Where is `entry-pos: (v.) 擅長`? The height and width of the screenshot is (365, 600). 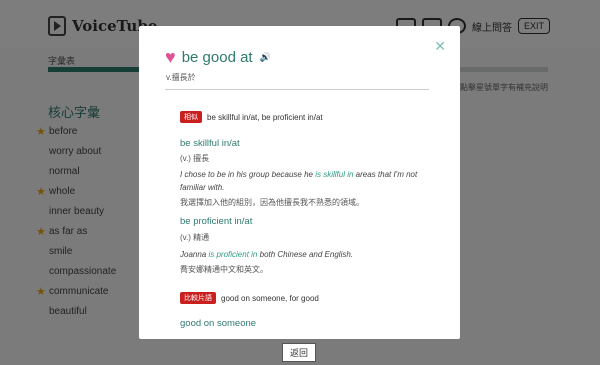 entry-pos: (v.) 擅長 is located at coordinates (195, 158).